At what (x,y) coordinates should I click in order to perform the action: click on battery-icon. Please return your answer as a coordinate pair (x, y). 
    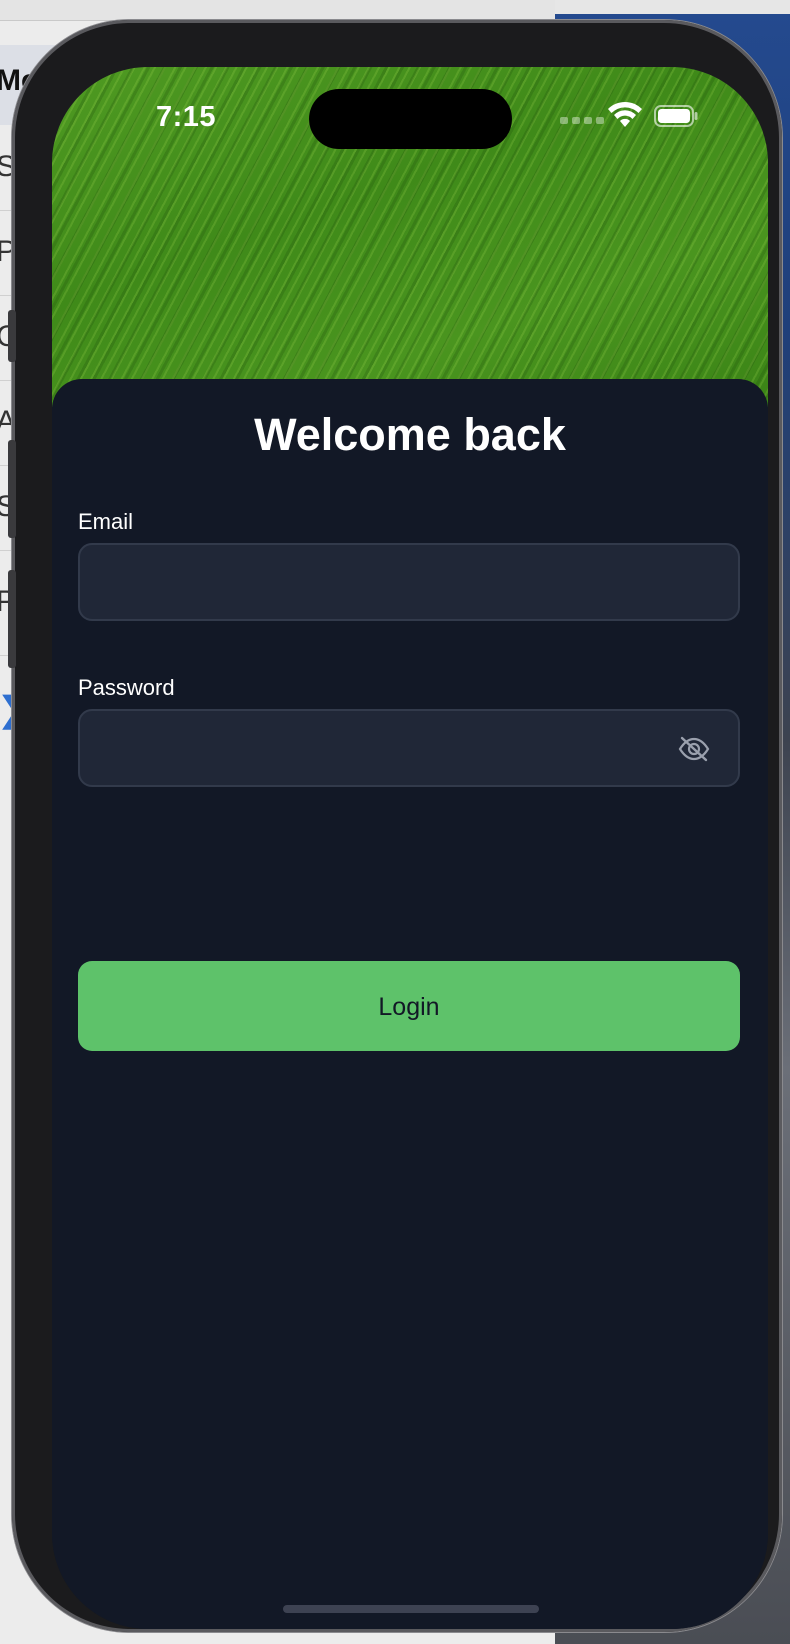
    Looking at the image, I should click on (676, 116).